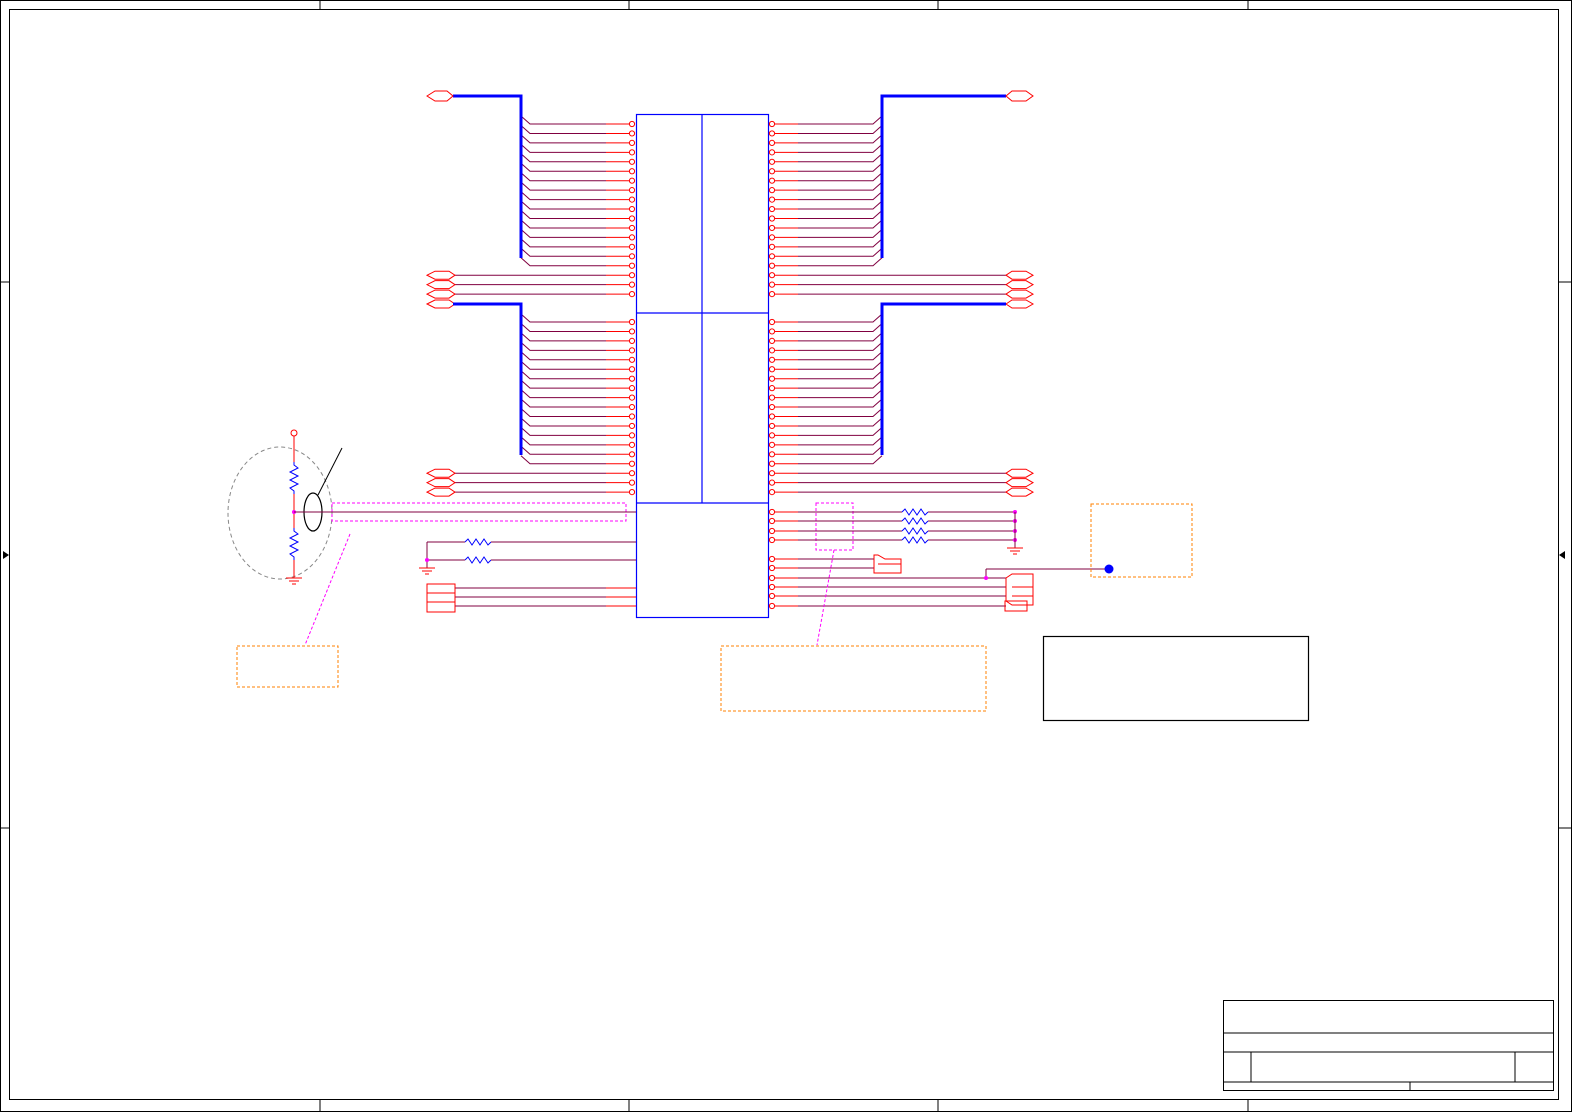 This screenshot has width=1572, height=1112. What do you see at coordinates (488, 176) in the screenshot?
I see `bus-upper-left` at bounding box center [488, 176].